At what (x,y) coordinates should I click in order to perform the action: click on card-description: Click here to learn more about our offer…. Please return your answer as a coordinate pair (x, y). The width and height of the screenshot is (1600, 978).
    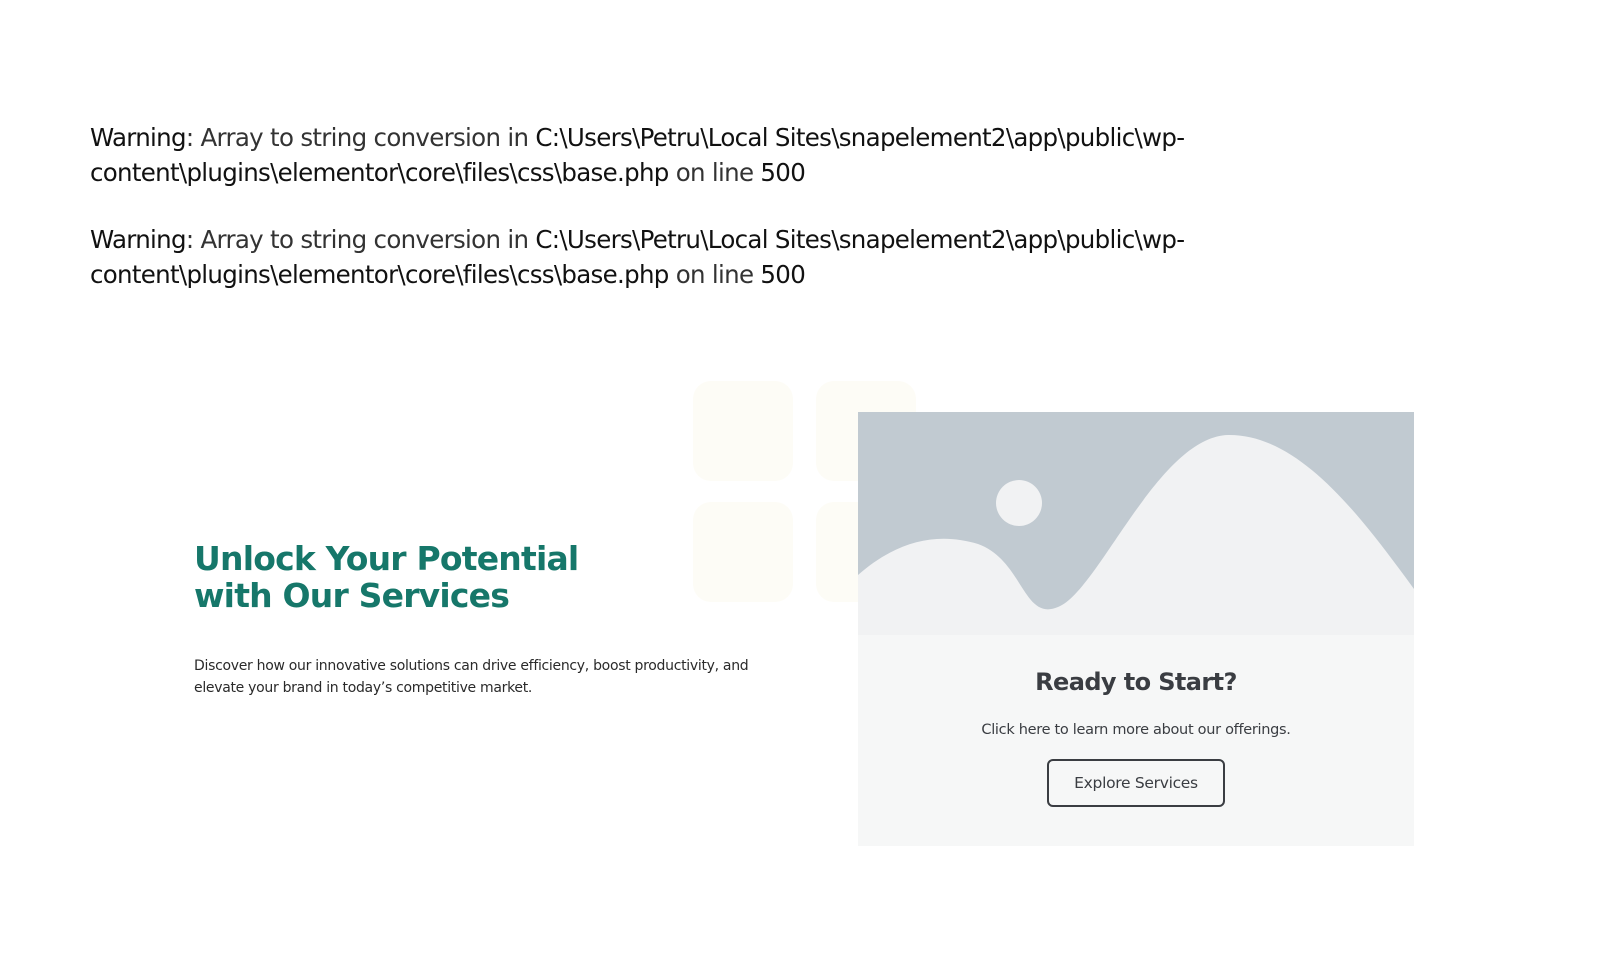
    Looking at the image, I should click on (1136, 730).